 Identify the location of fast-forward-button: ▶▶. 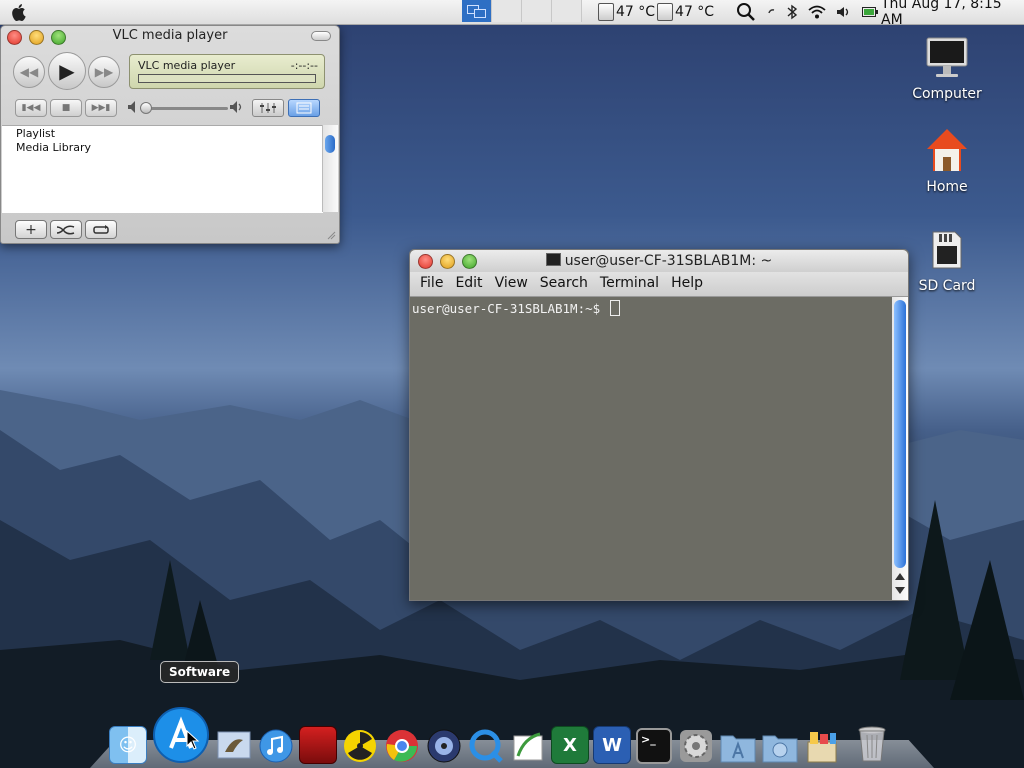
(104, 72).